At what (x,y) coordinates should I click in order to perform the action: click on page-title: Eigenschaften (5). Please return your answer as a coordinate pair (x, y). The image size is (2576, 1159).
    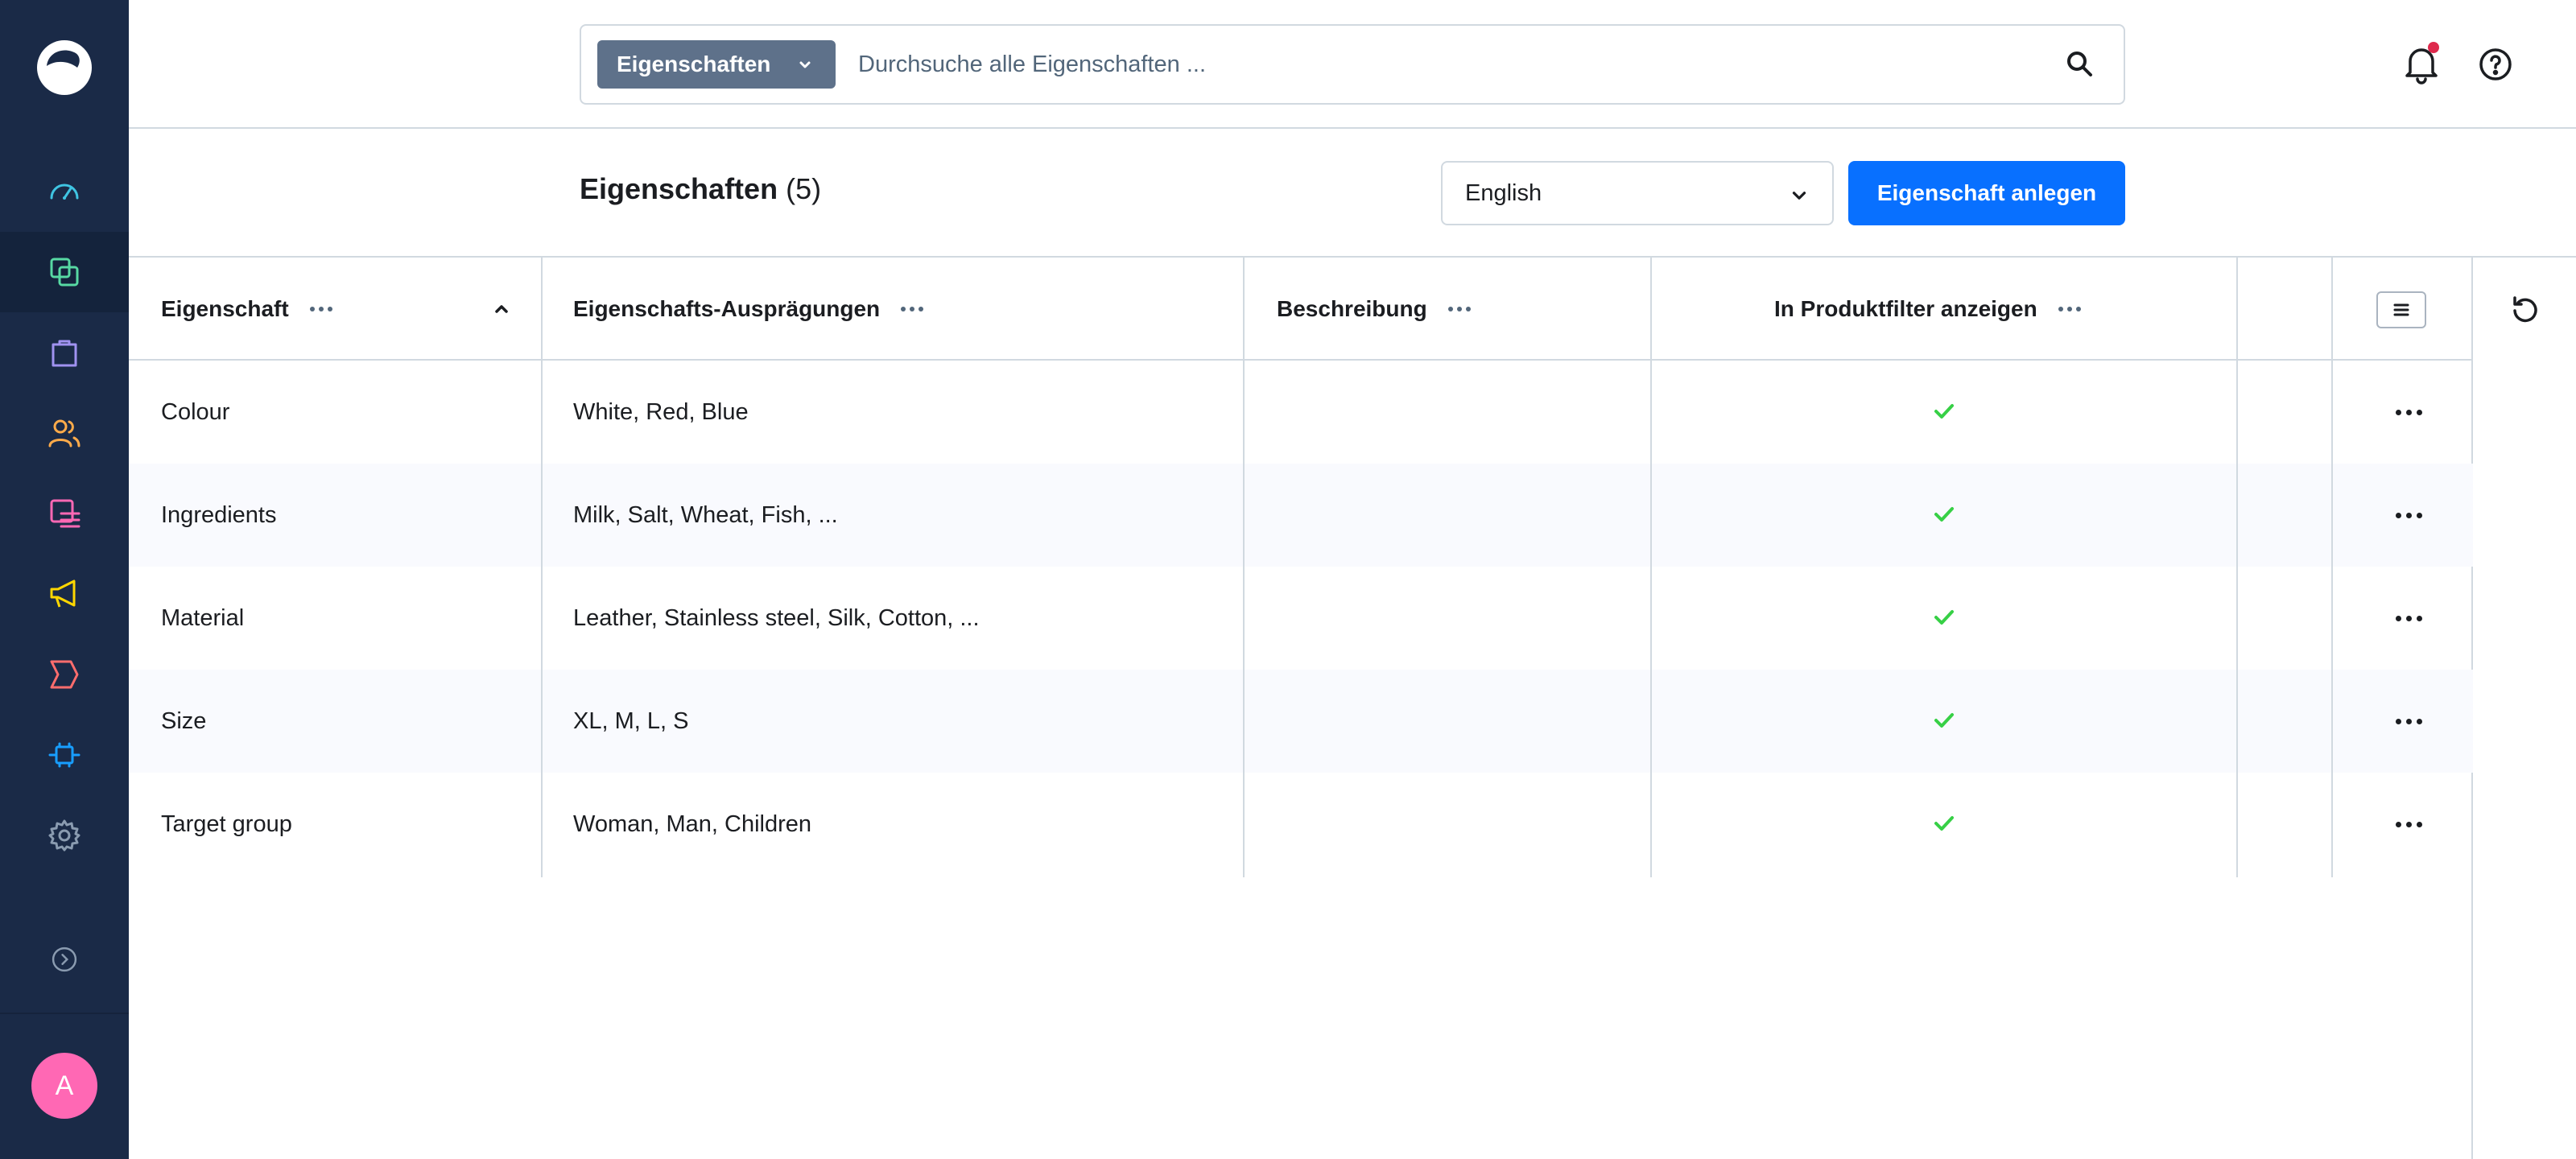
    Looking at the image, I should click on (700, 189).